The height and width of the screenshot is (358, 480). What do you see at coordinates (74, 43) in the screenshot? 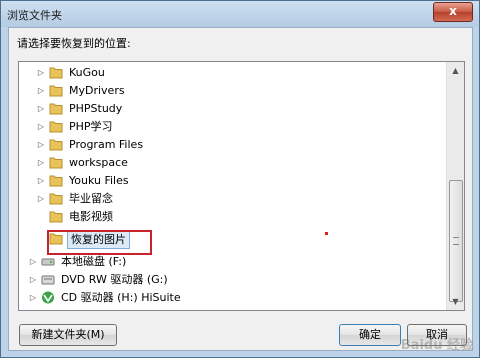
I see `instruction-text: 请选择要恢复到的位置:` at bounding box center [74, 43].